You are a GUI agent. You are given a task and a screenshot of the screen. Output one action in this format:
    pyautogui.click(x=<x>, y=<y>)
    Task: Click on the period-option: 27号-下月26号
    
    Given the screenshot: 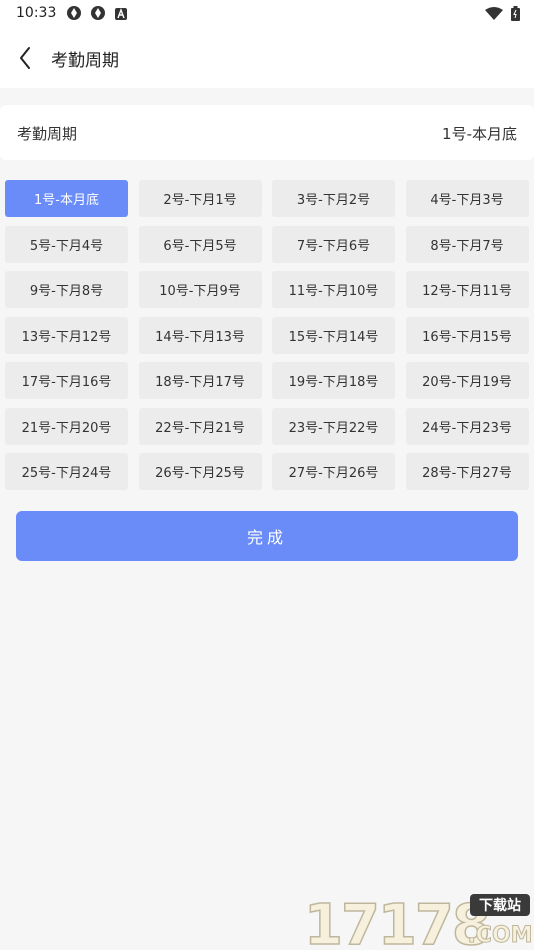 What is the action you would take?
    pyautogui.click(x=333, y=471)
    